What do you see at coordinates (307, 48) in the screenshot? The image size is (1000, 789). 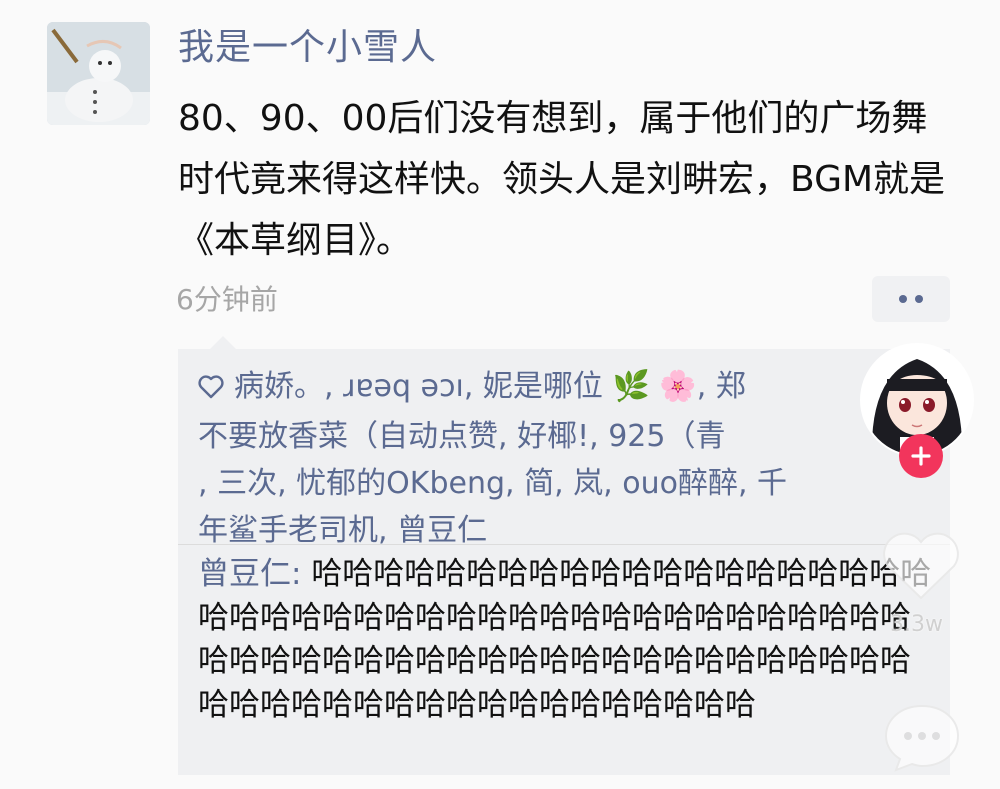 I see `author-nickname: 我是一个小雪人` at bounding box center [307, 48].